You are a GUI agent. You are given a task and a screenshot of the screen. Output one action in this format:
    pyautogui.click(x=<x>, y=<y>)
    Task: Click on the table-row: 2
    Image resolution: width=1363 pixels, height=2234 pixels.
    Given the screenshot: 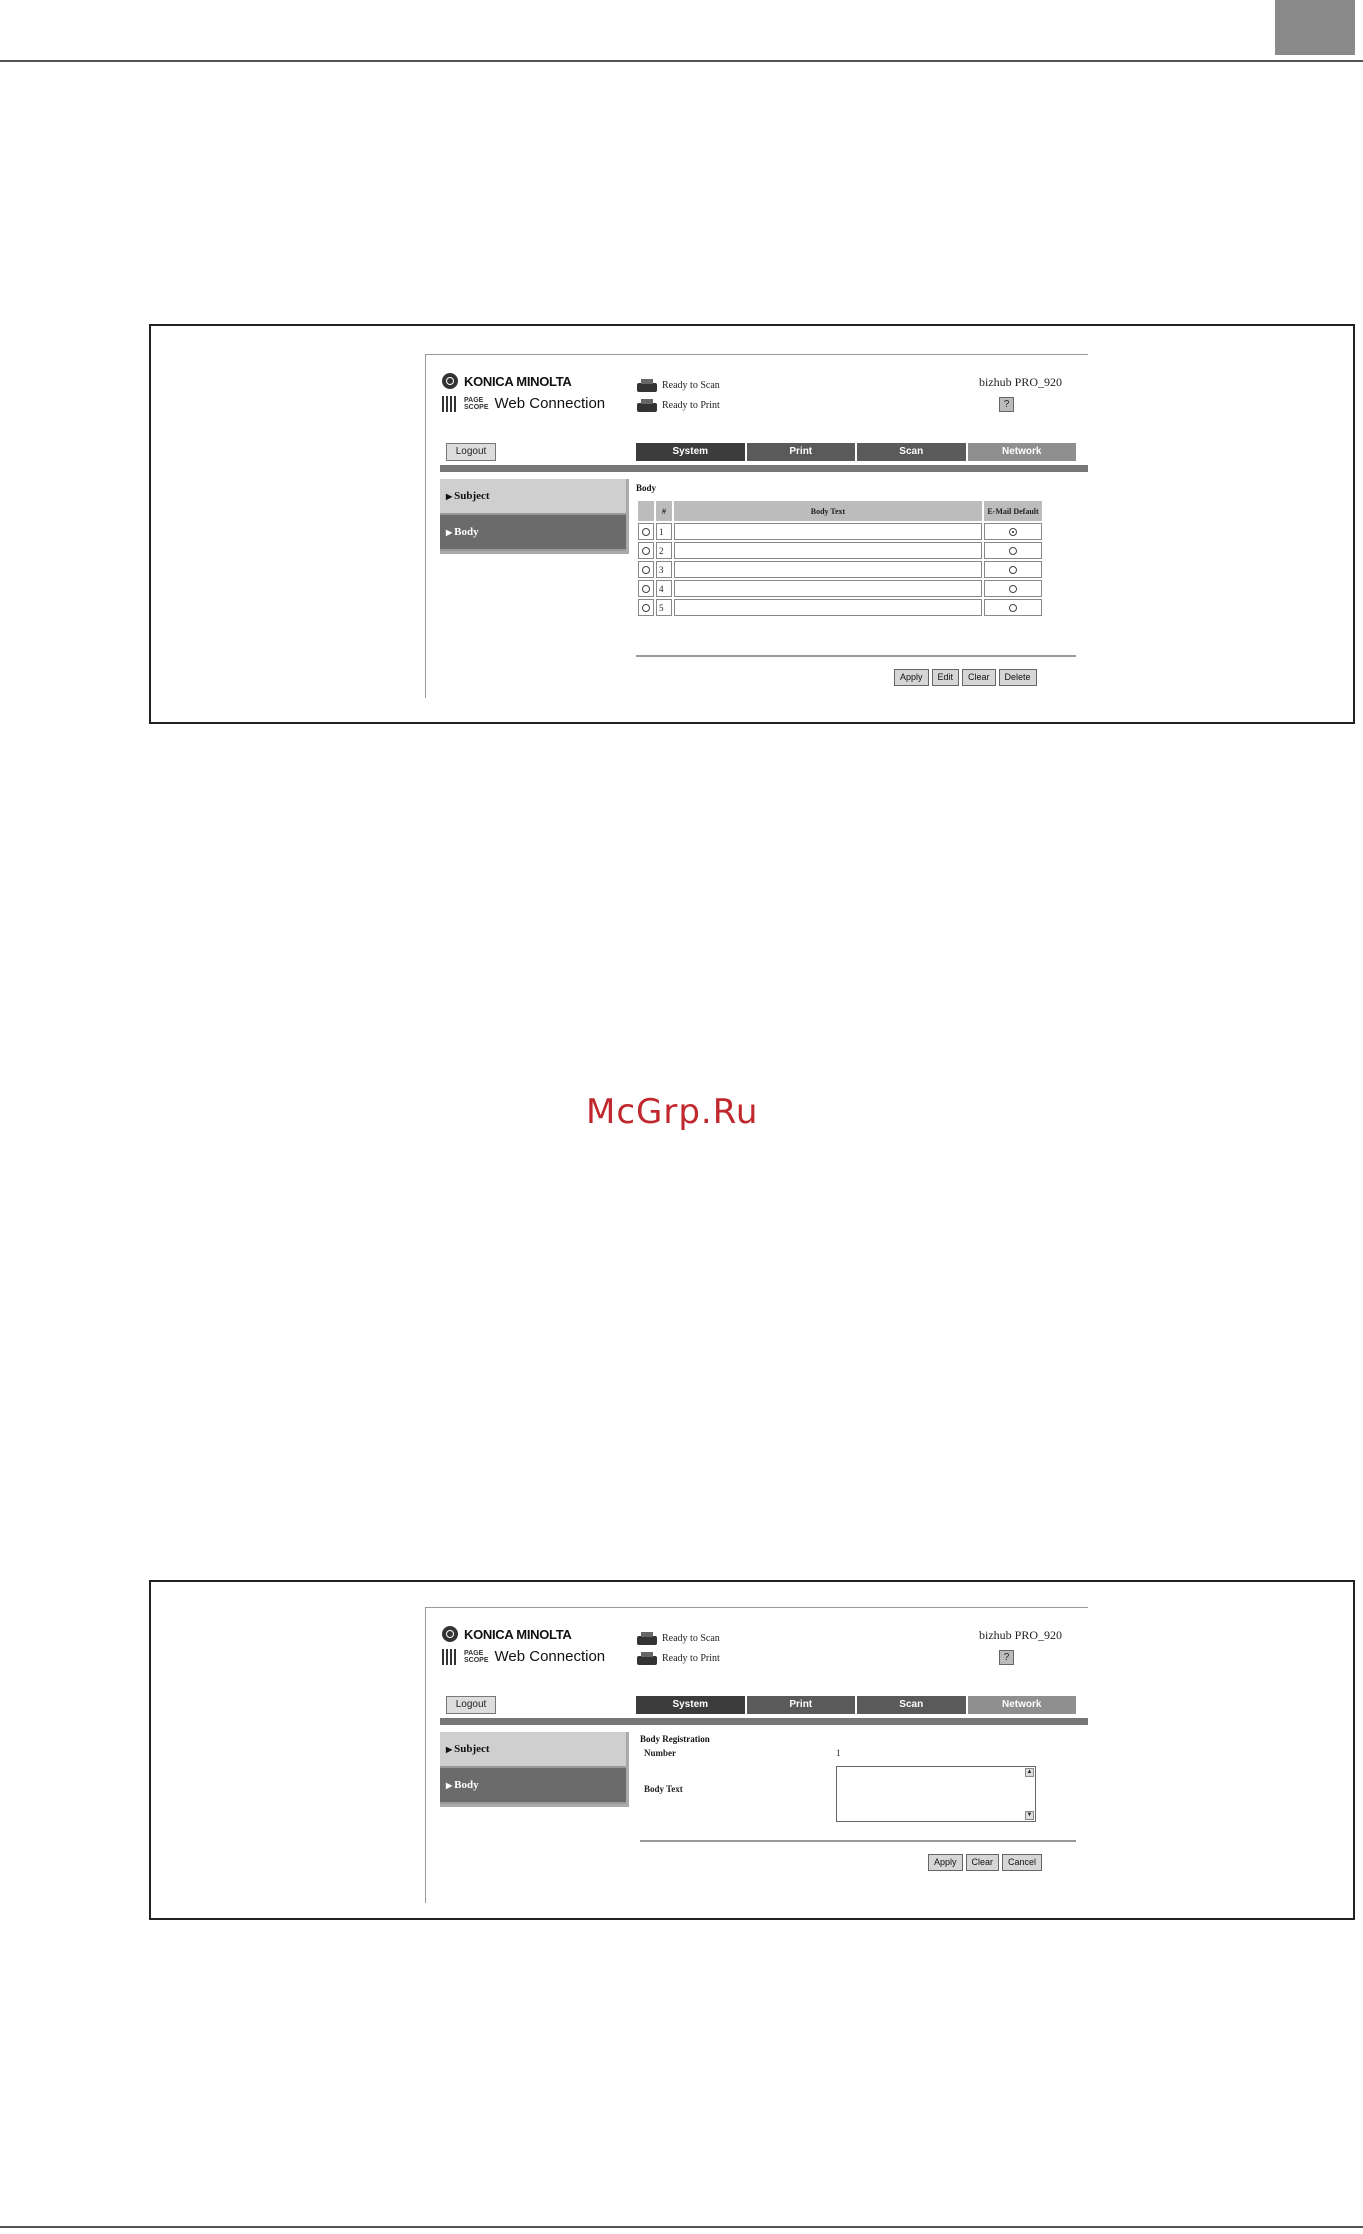 What is the action you would take?
    pyautogui.click(x=840, y=550)
    